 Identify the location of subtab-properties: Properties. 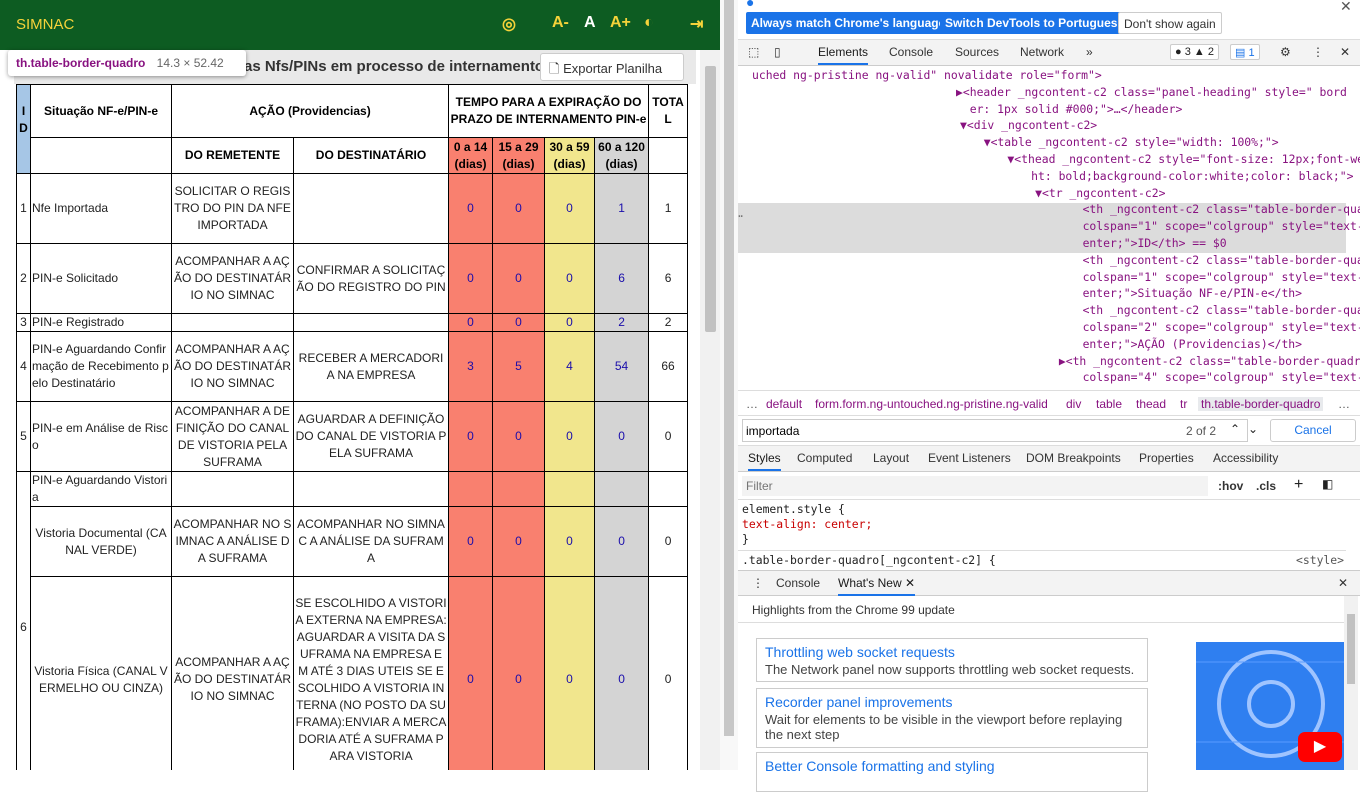
(1166, 458).